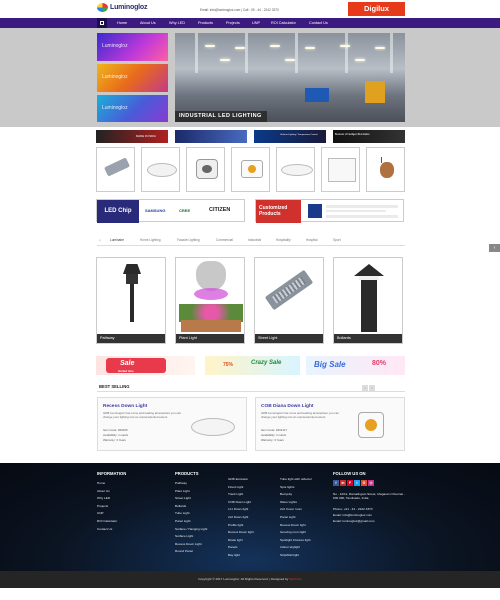 The image size is (500, 600). Describe the element at coordinates (182, 513) in the screenshot. I see `footer-product-link: Tube Light` at that location.